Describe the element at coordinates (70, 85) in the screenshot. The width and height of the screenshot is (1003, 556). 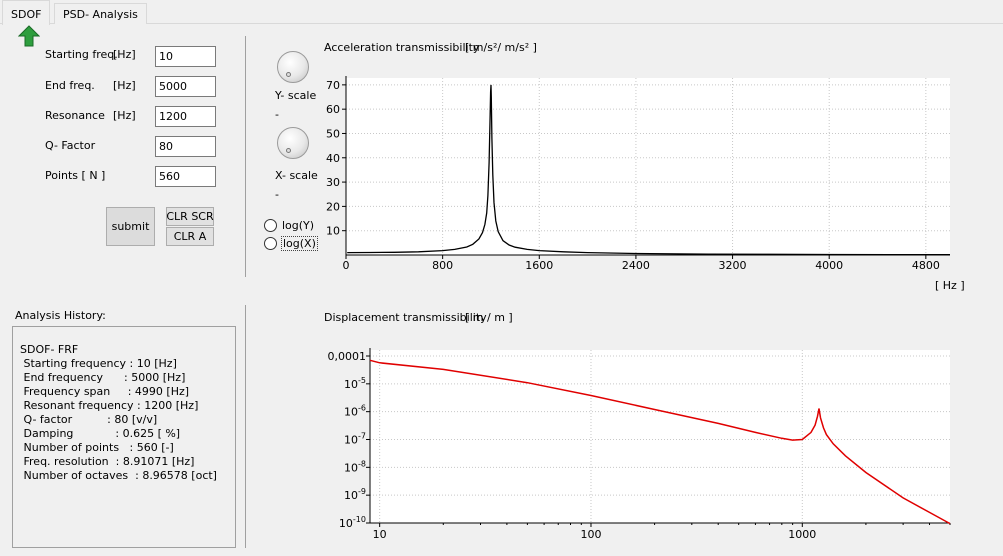
I see `end-freq-label: End freq.` at that location.